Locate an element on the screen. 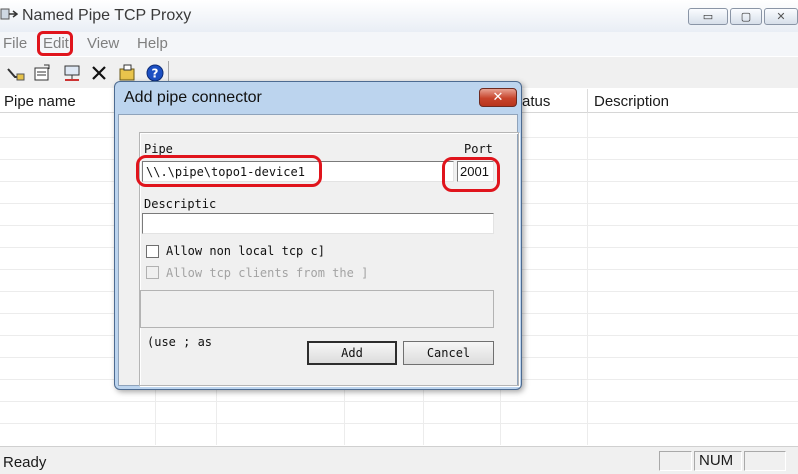 This screenshot has height=474, width=798. minimize-button: ▭ is located at coordinates (708, 16).